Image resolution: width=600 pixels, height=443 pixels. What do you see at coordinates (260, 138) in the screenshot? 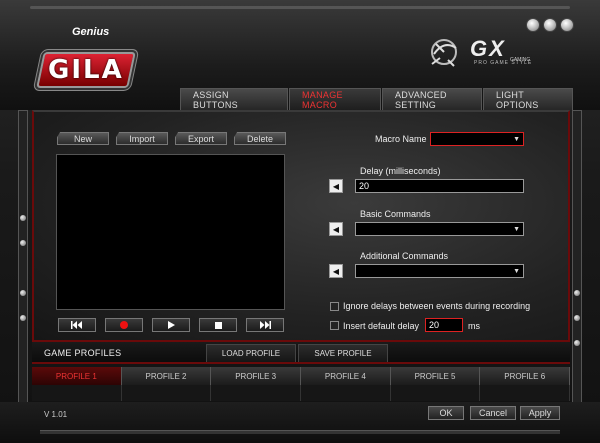
I see `delete-macro-button: Delete` at bounding box center [260, 138].